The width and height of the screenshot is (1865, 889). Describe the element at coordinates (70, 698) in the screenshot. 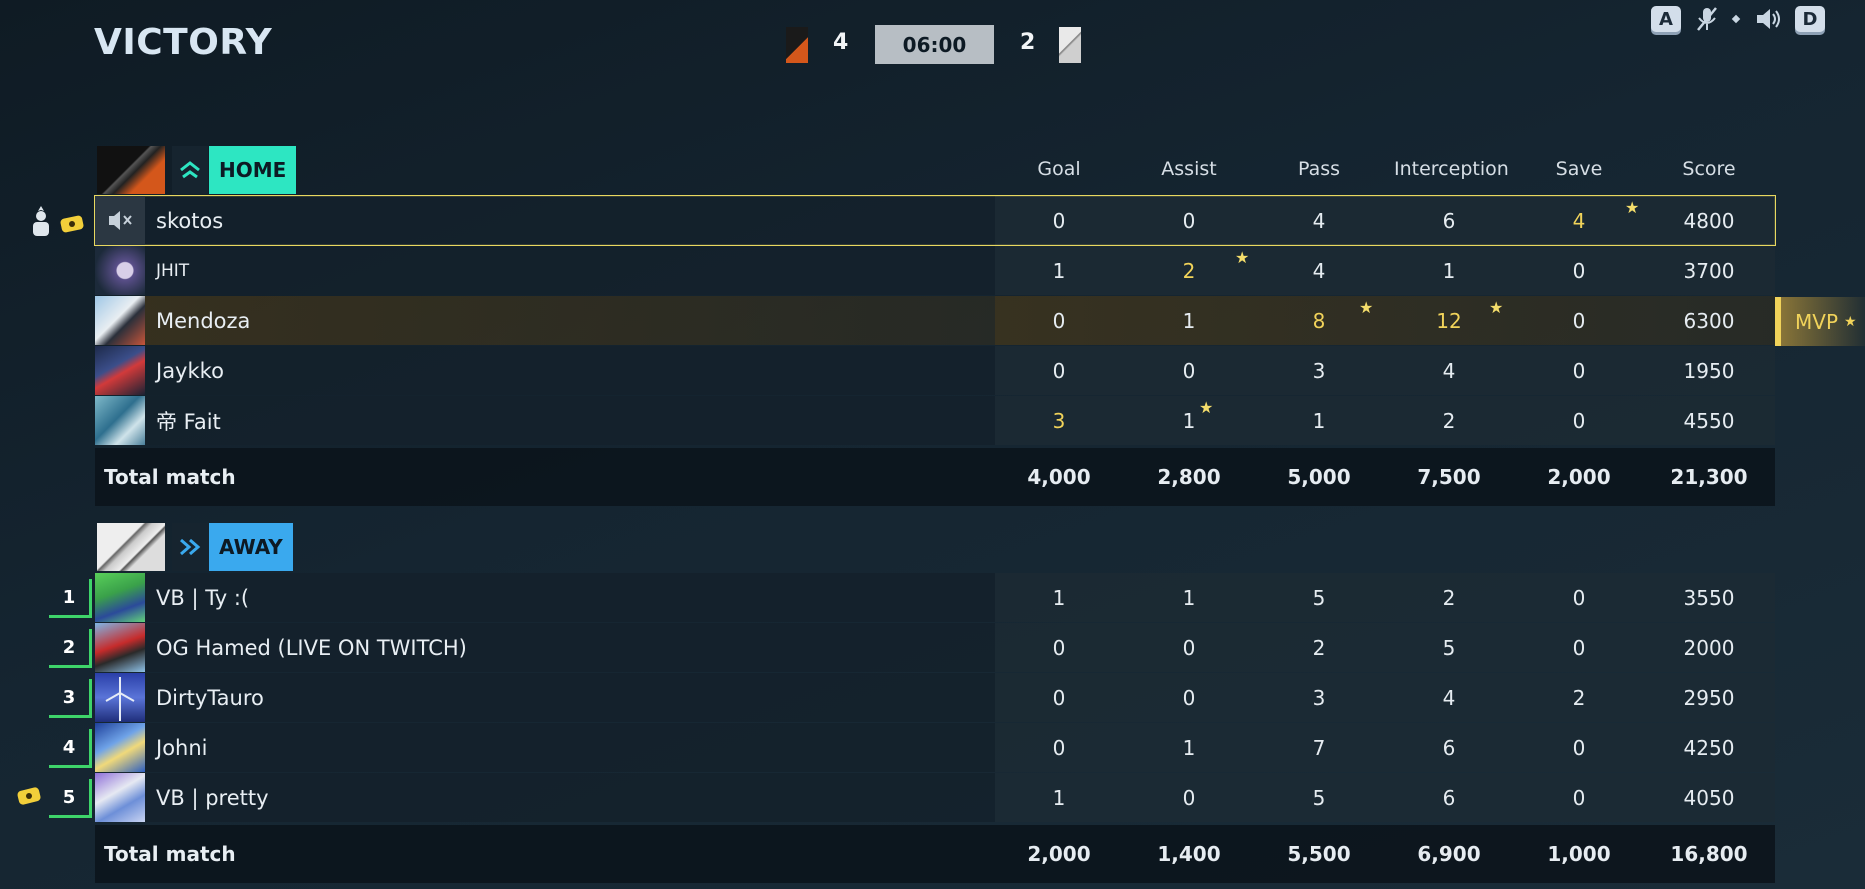

I see `rank-badge: 3` at that location.